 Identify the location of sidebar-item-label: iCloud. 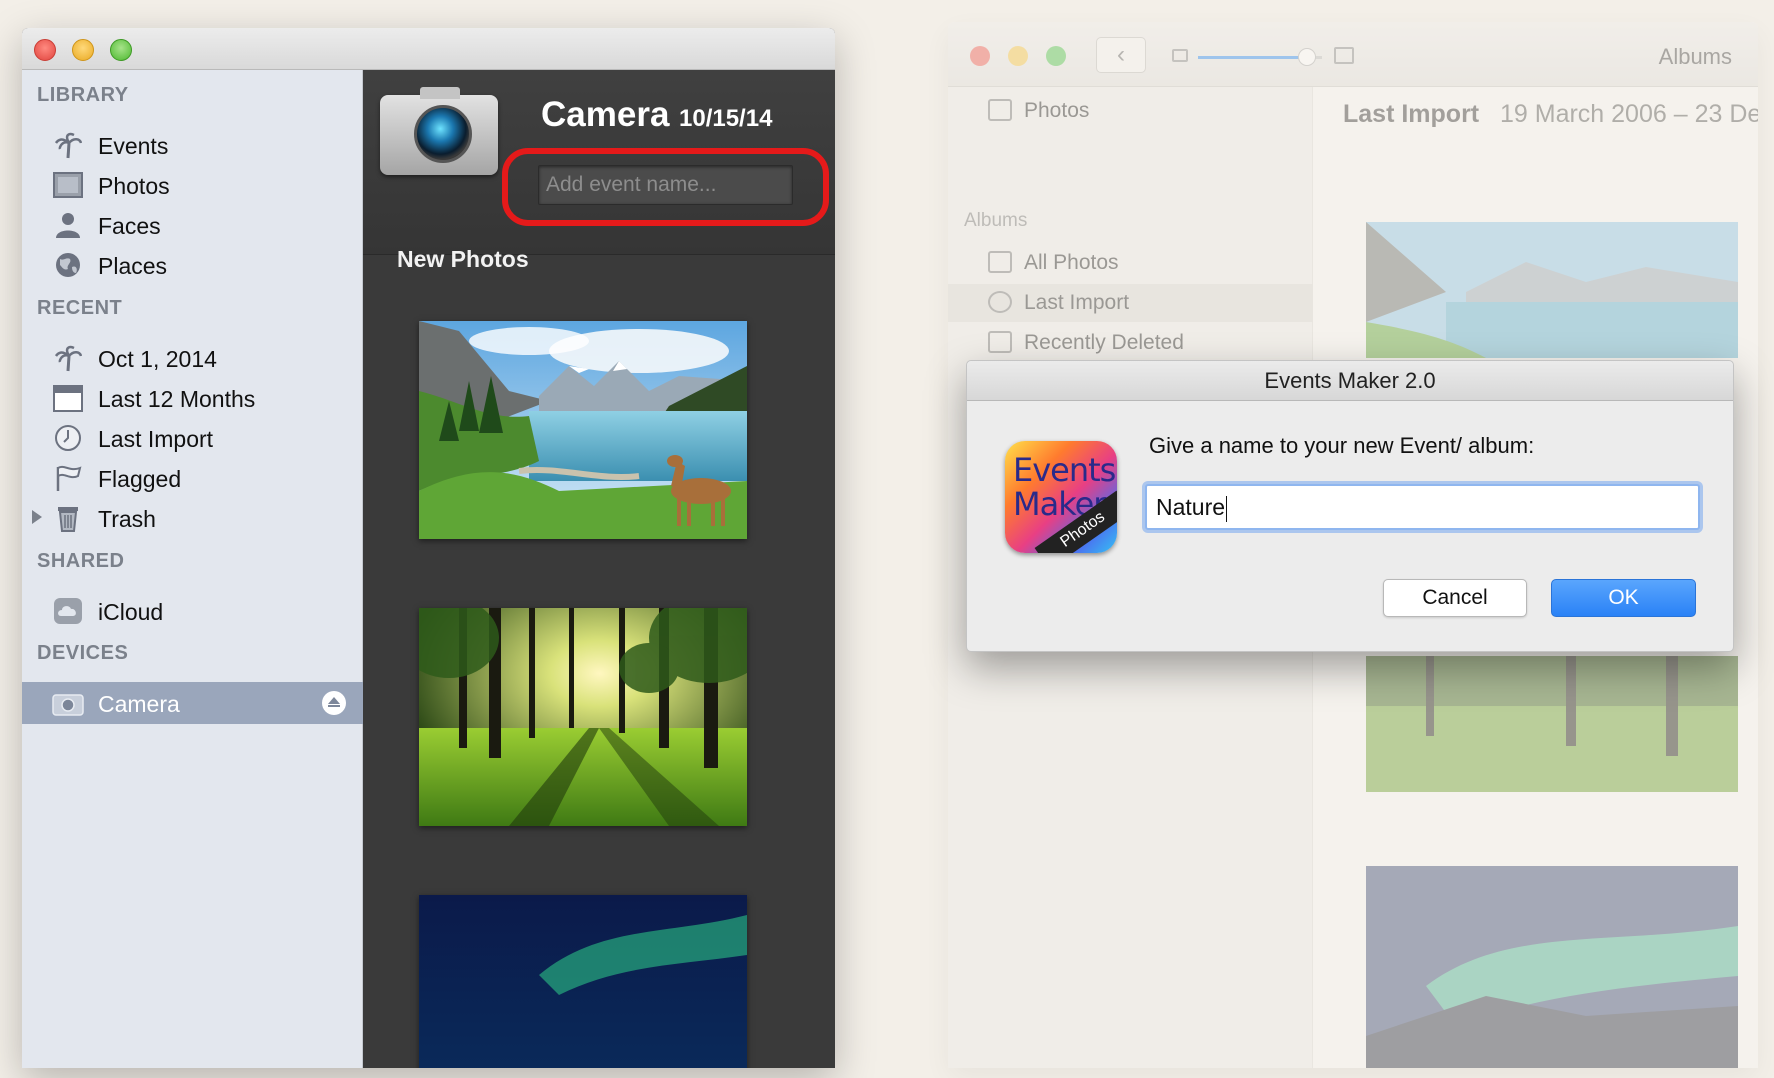
(131, 612).